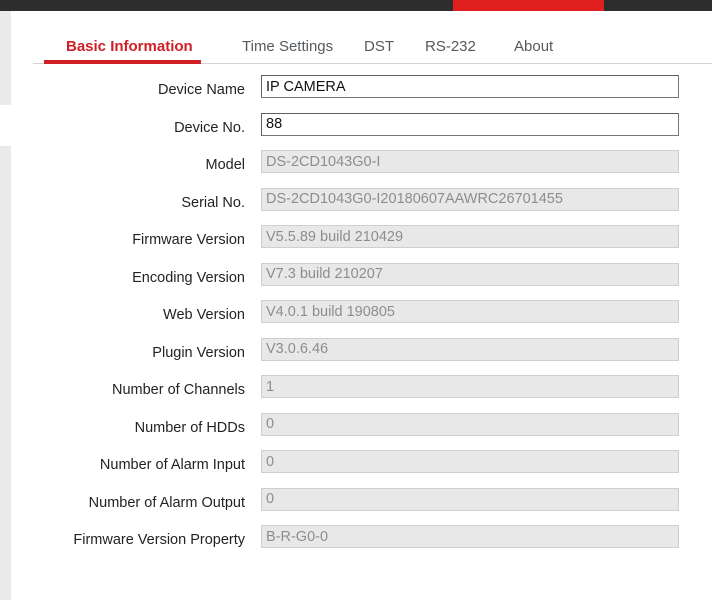 This screenshot has height=600, width=712. Describe the element at coordinates (129, 47) in the screenshot. I see `tab-basic-information: Basic Information` at that location.